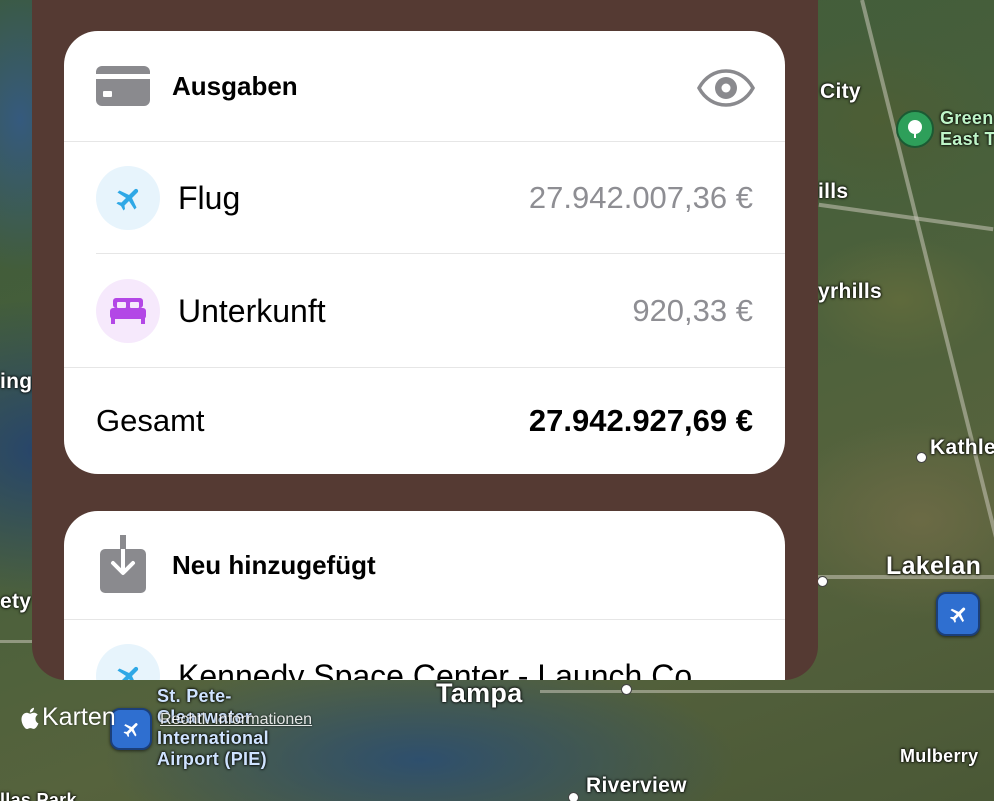 This screenshot has width=994, height=801. Describe the element at coordinates (424, 86) in the screenshot. I see `expenses-header: Ausgaben` at that location.